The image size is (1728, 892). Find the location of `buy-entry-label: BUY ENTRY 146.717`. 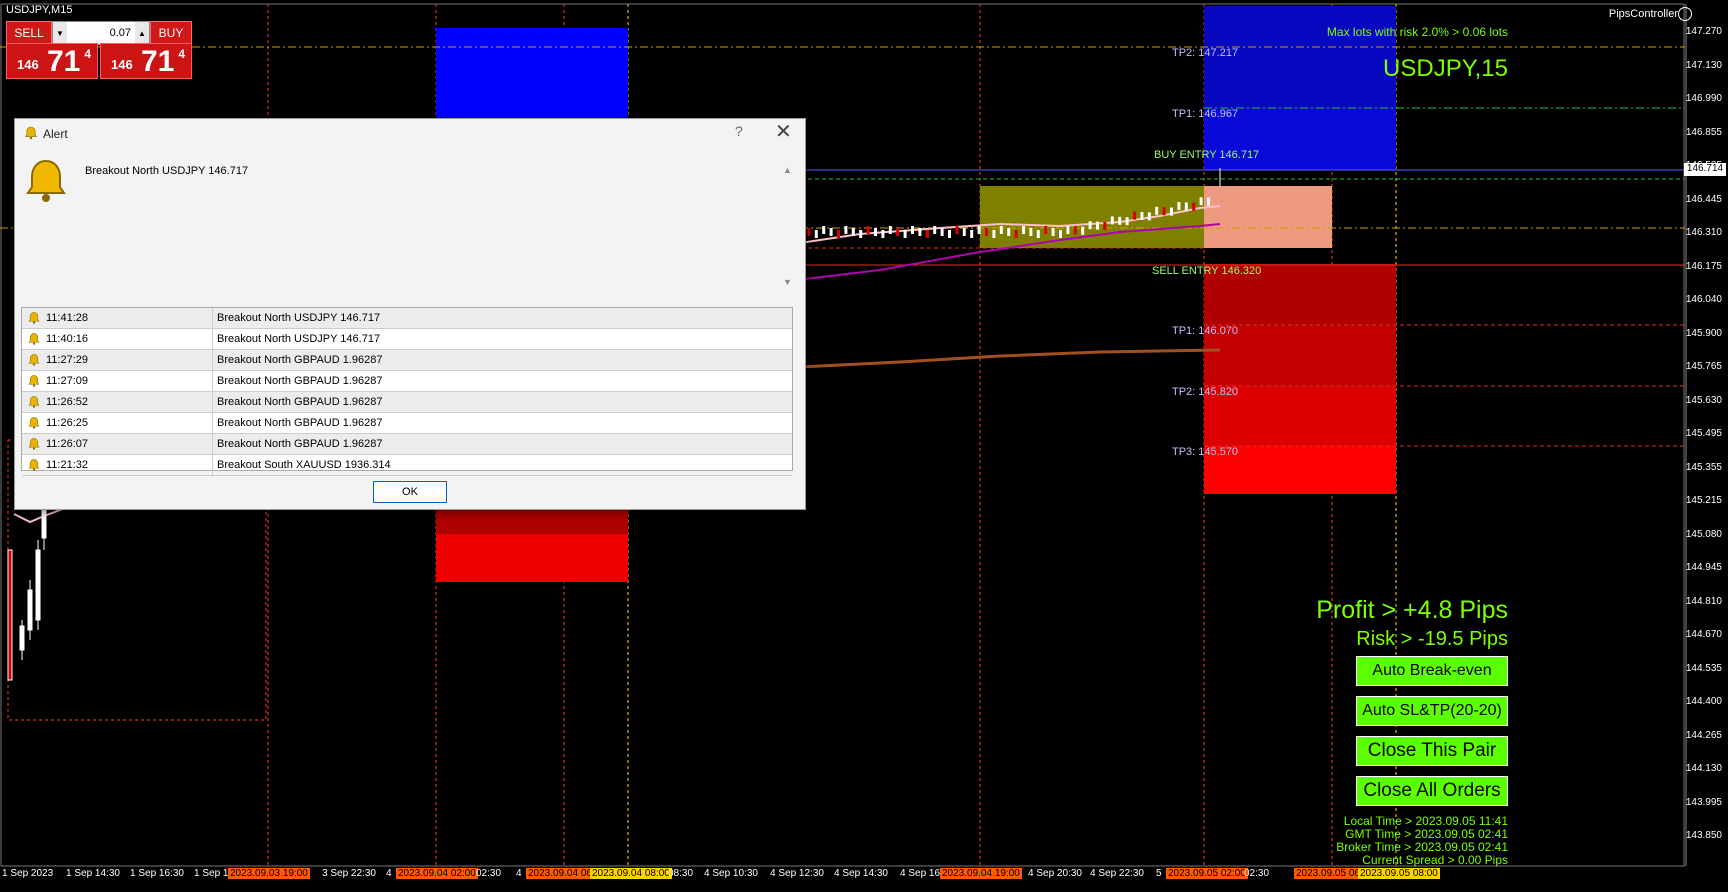

buy-entry-label: BUY ENTRY 146.717 is located at coordinates (1207, 155).